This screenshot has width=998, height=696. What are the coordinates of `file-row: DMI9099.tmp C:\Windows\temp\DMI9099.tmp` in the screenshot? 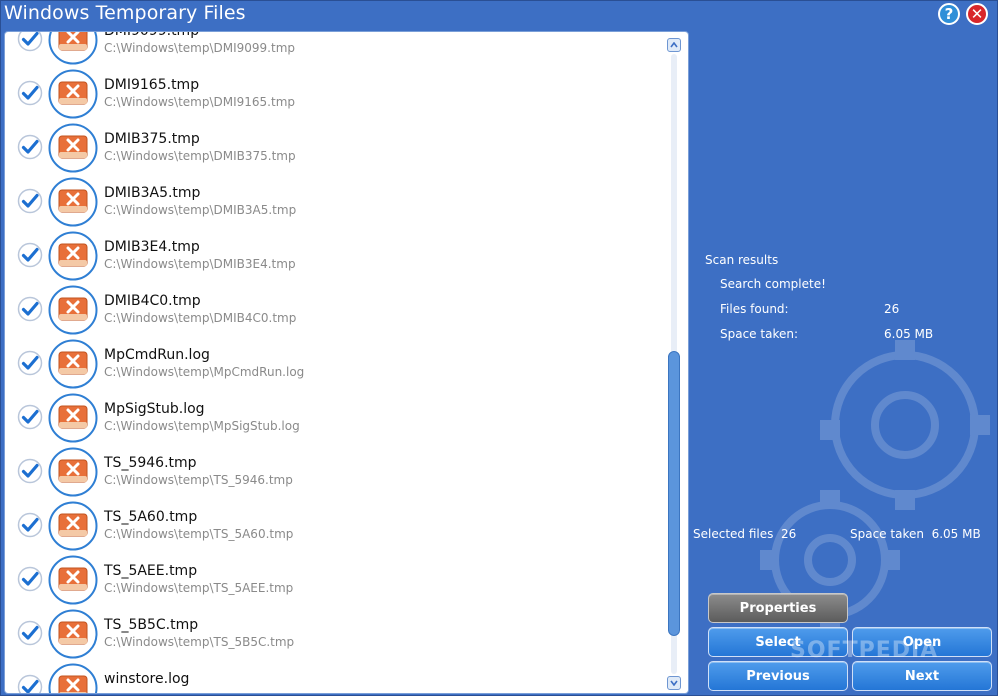 It's located at (335, 49).